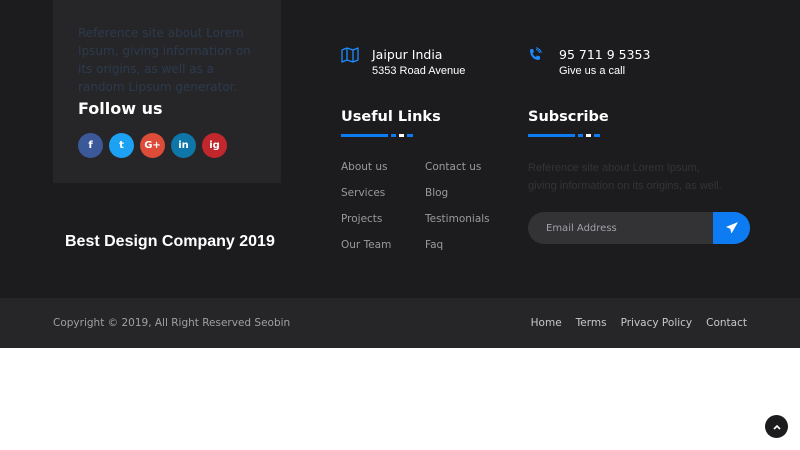 The image size is (800, 450). I want to click on paper-plane-icon, so click(731, 228).